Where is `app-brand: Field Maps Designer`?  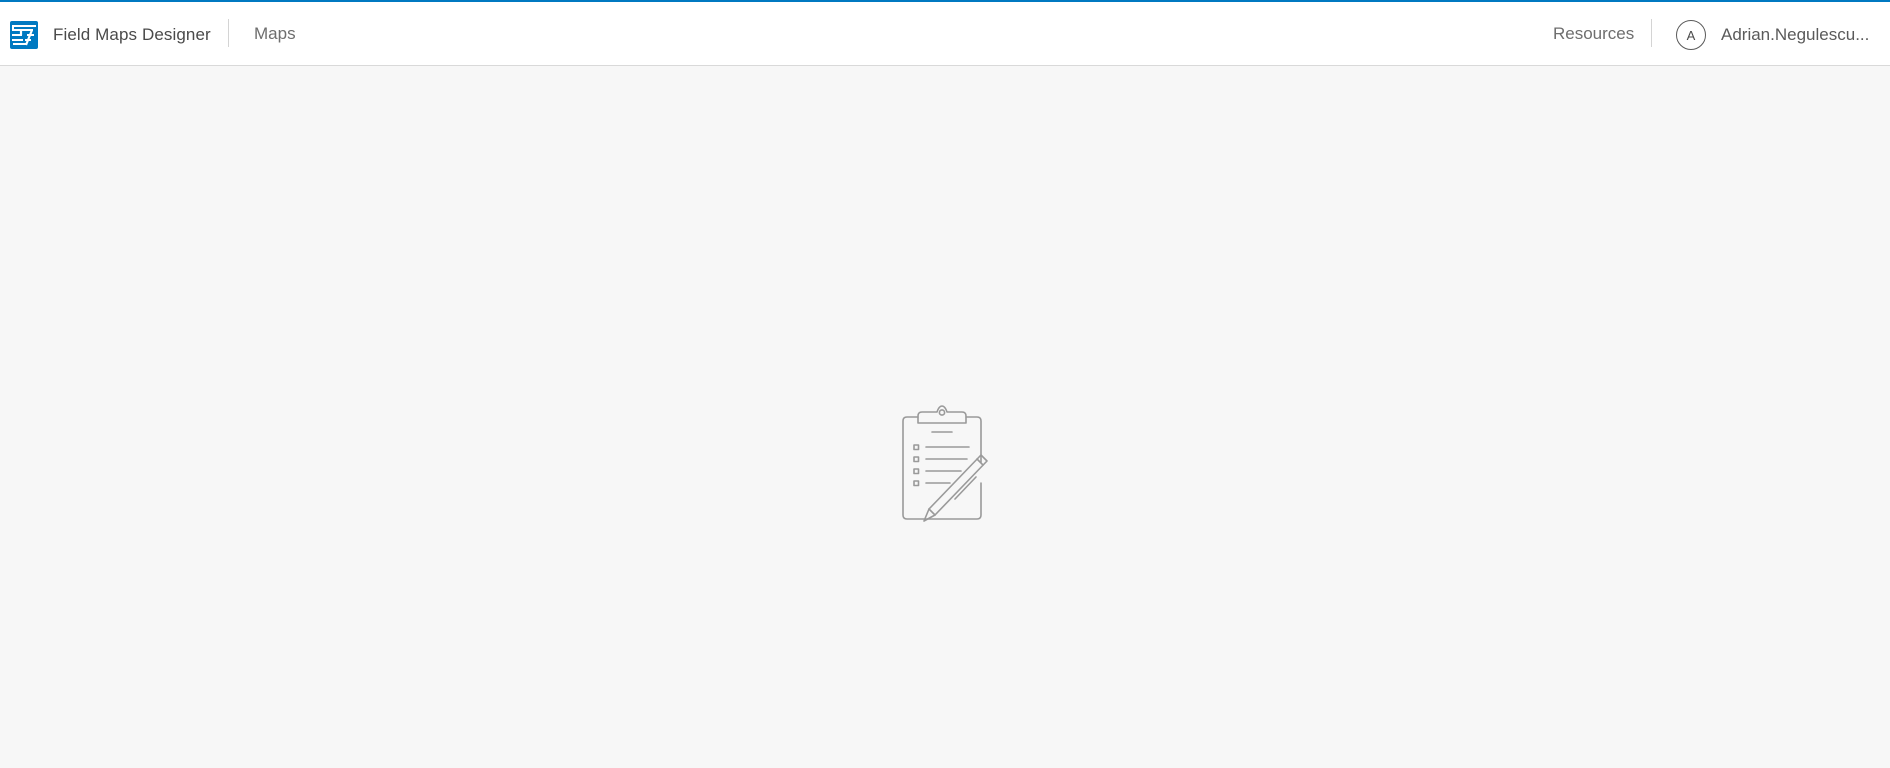 app-brand: Field Maps Designer is located at coordinates (110, 35).